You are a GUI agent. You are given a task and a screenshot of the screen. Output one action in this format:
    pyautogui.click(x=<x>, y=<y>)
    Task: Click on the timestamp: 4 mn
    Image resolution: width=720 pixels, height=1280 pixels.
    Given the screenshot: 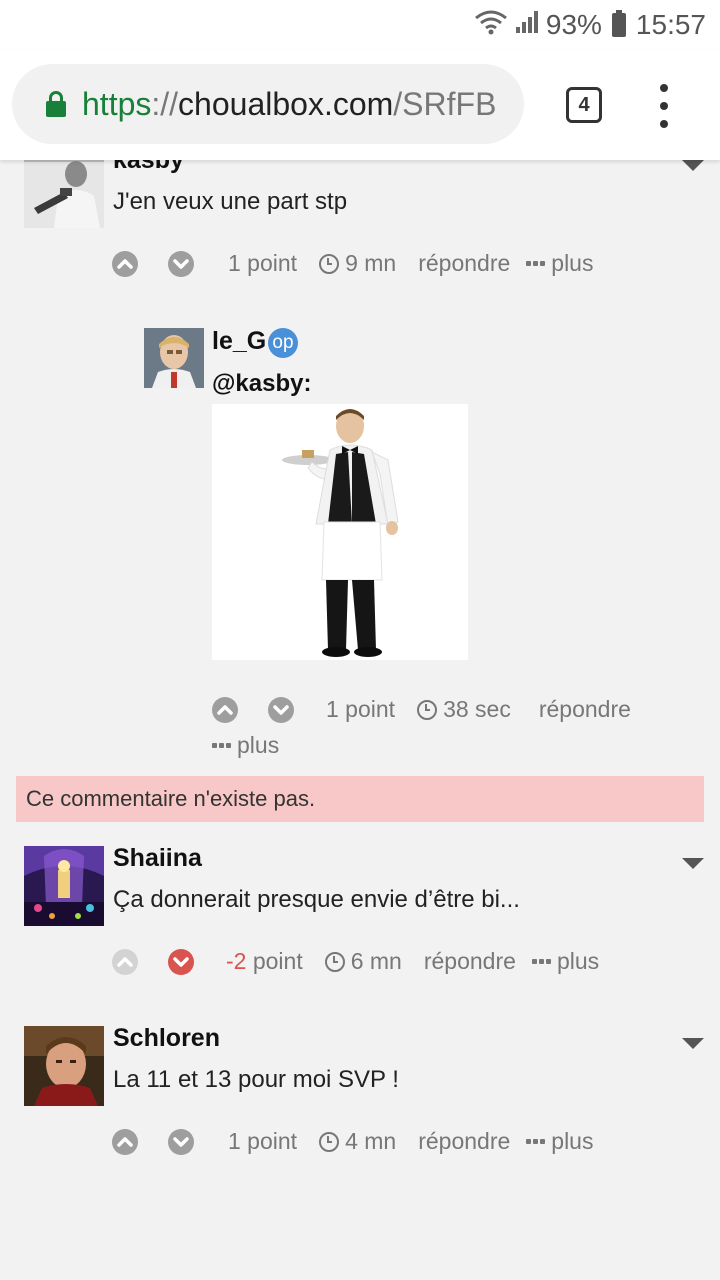 What is the action you would take?
    pyautogui.click(x=357, y=1141)
    